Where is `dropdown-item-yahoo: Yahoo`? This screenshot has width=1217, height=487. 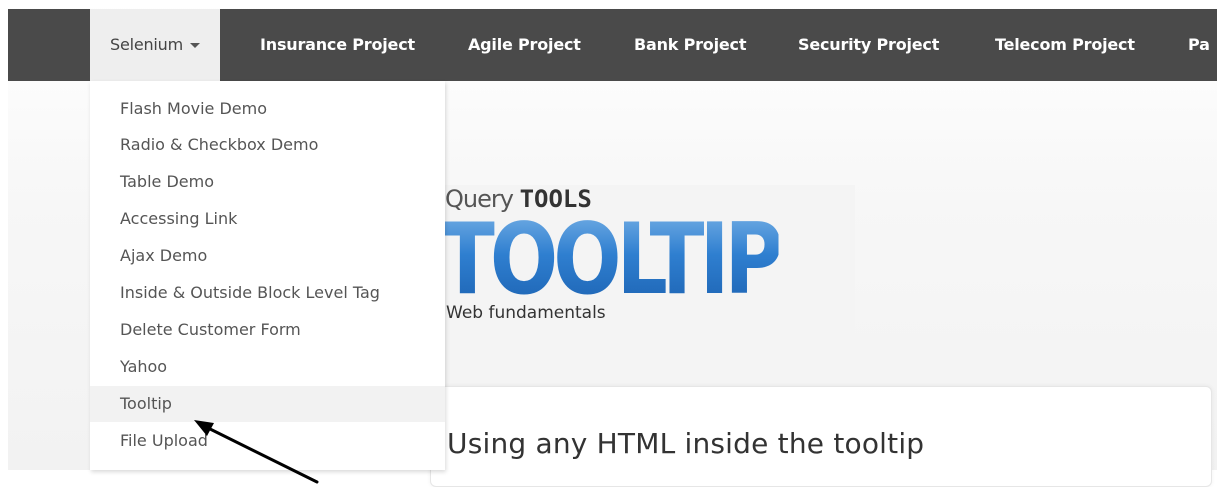 dropdown-item-yahoo: Yahoo is located at coordinates (267, 367).